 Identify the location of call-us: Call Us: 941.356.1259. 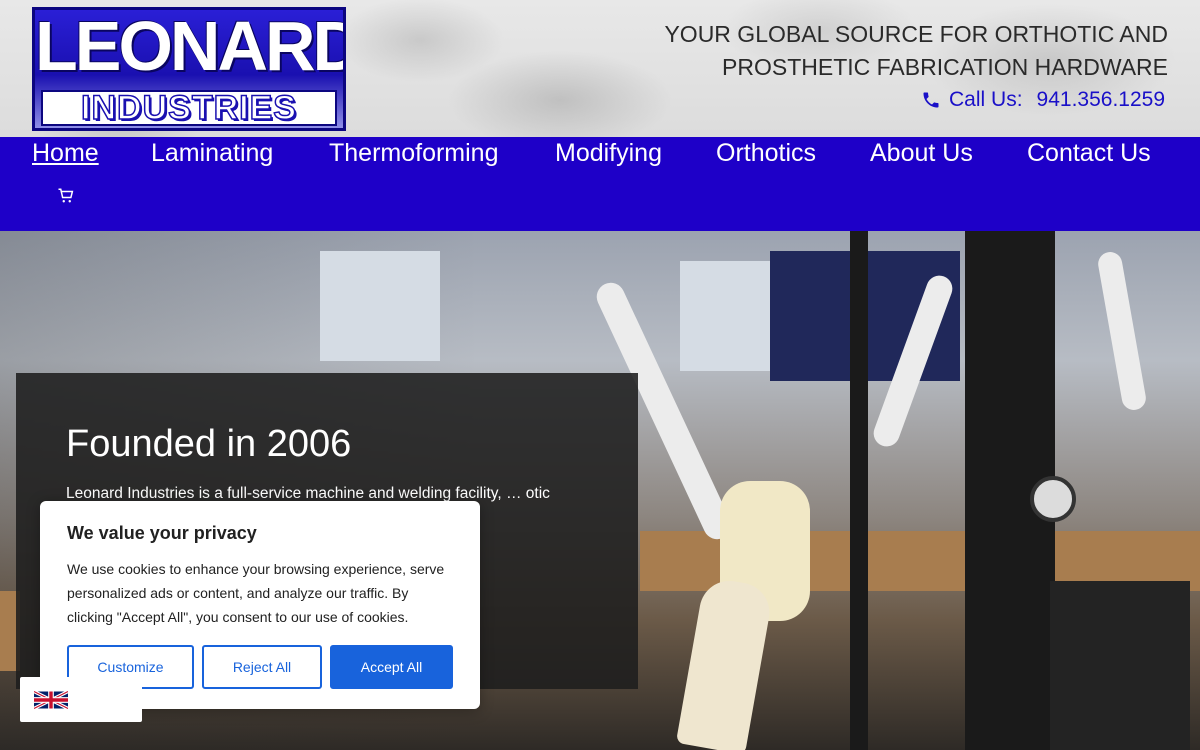
(1043, 100).